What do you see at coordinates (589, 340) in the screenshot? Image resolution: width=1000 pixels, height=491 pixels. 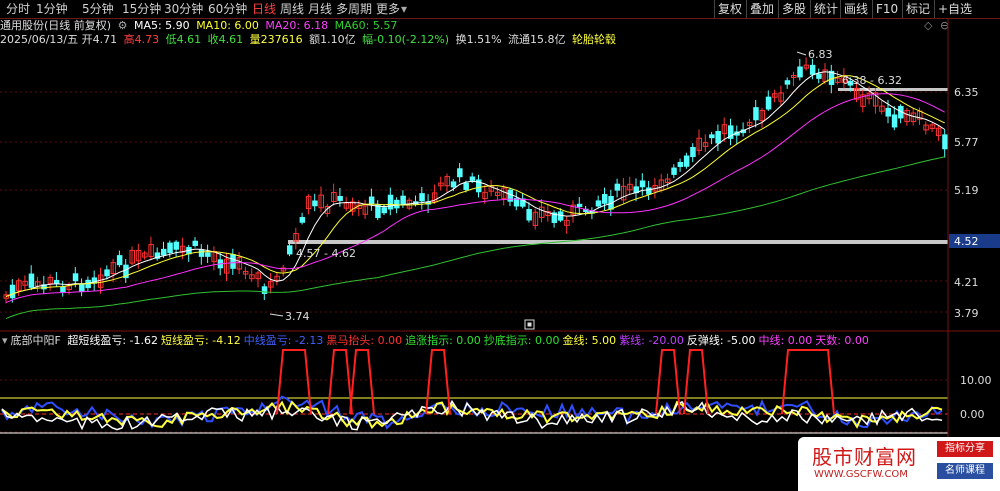 I see `indicator-value: 金线: 5.00` at bounding box center [589, 340].